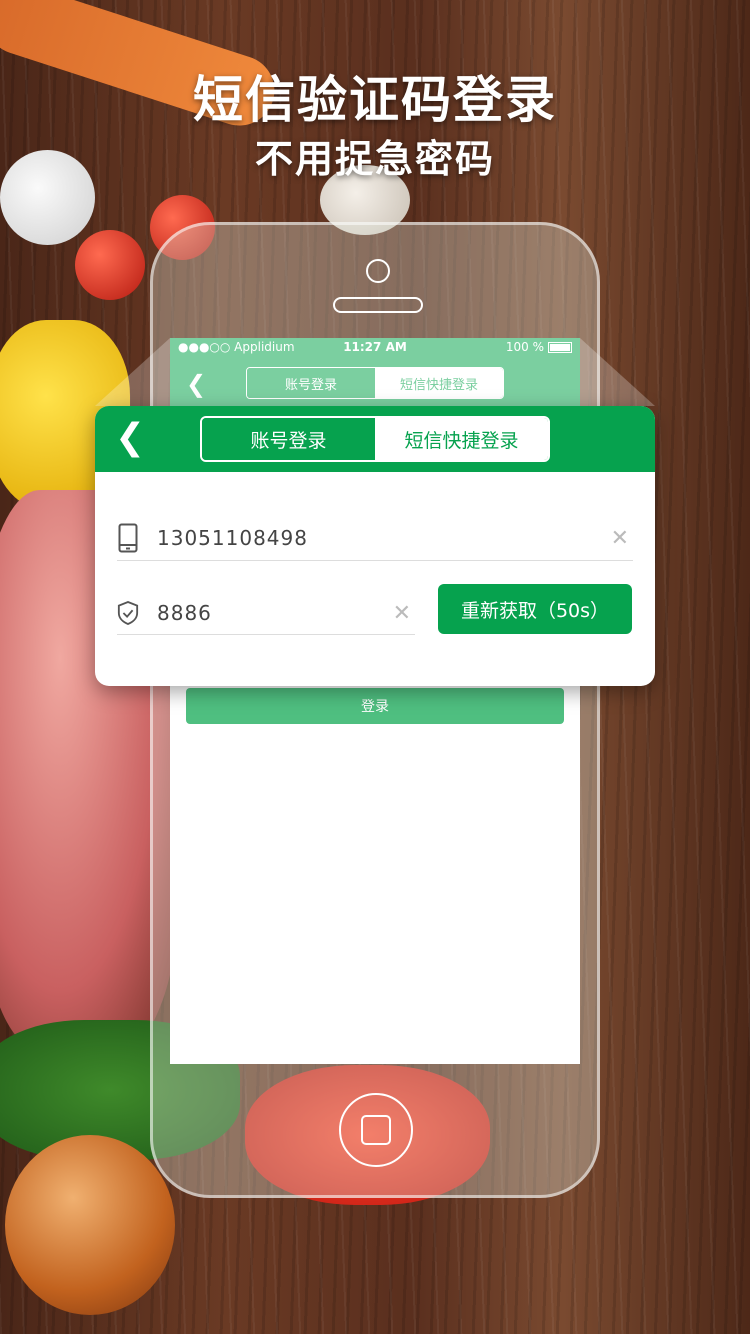  Describe the element at coordinates (375, 706) in the screenshot. I see `login-button: 登录` at that location.